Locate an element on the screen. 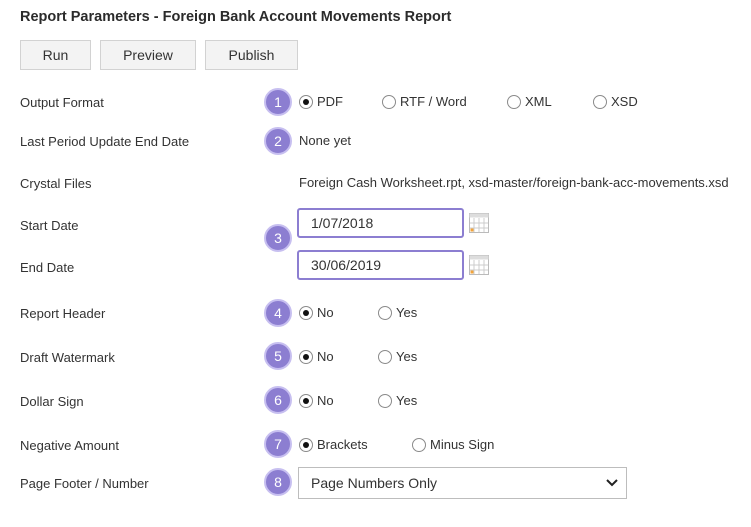  negative-amount-label: Negative Amount is located at coordinates (70, 445).